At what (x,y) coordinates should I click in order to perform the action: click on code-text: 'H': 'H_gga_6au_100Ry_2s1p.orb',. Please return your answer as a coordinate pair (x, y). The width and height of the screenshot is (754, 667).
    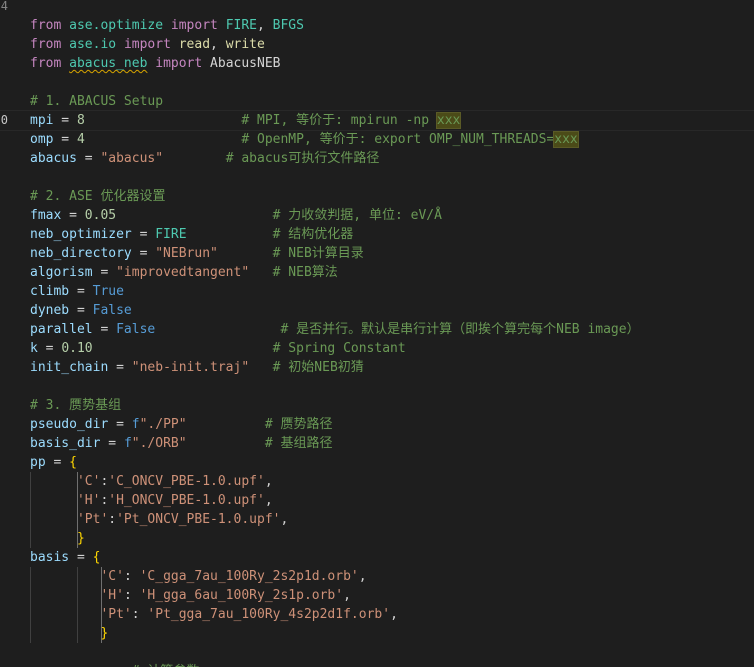
    Looking at the image, I should click on (190, 595).